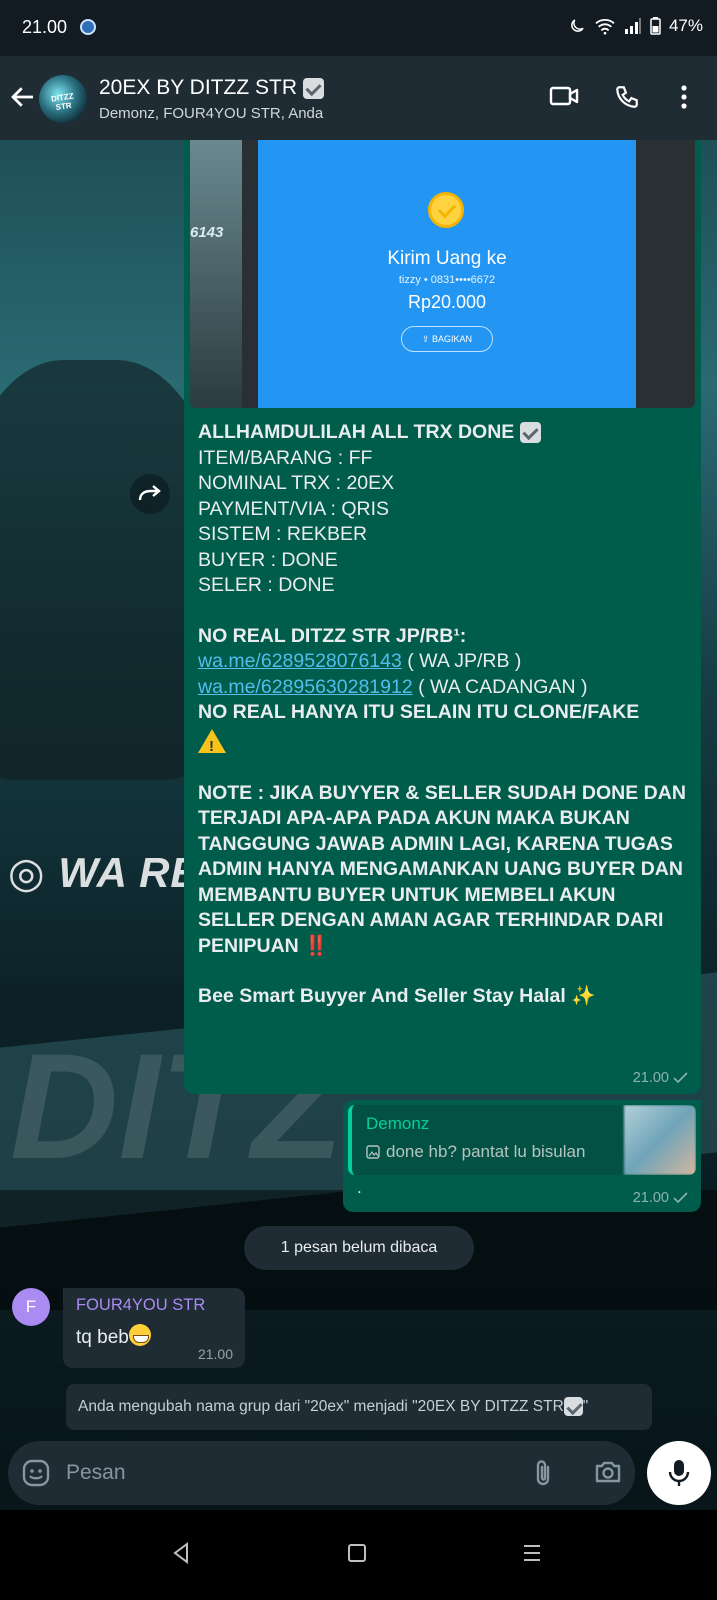 This screenshot has width=717, height=1600. Describe the element at coordinates (419, 712) in the screenshot. I see `no-real-warning: NO REAL HANYA ITU SELAIN ITU CLONE/FAKE` at that location.